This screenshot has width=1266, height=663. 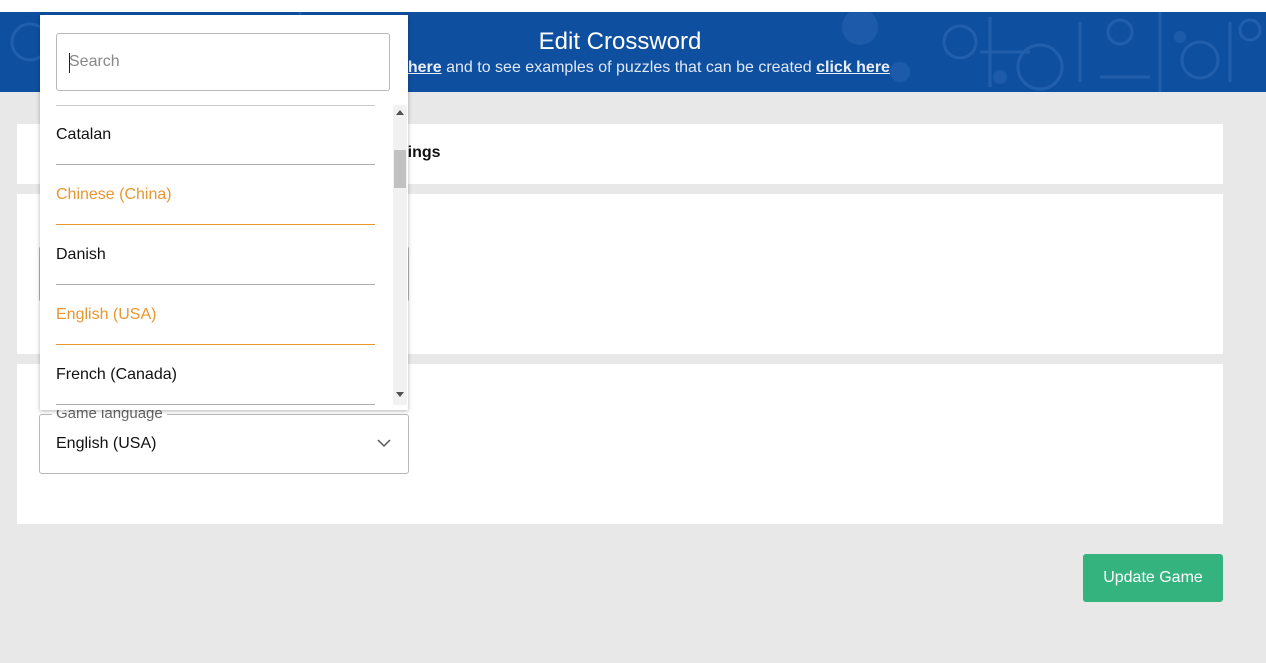 I want to click on search-input, so click(x=223, y=62).